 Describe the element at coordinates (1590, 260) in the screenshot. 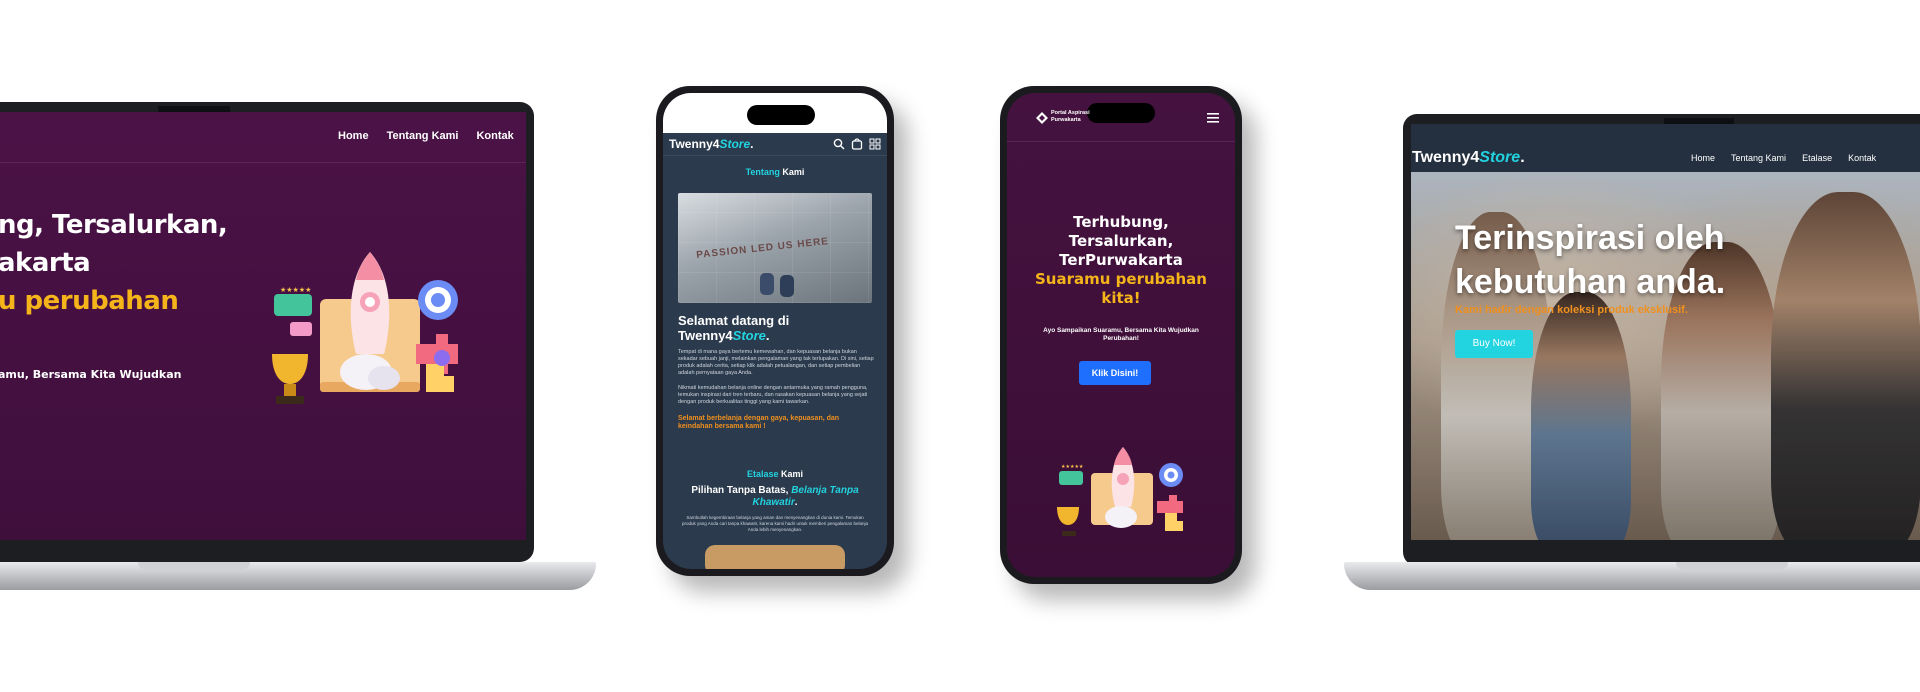

I see `right-hero-heading: Terinspirasi oleh kebutuhan anda.` at that location.